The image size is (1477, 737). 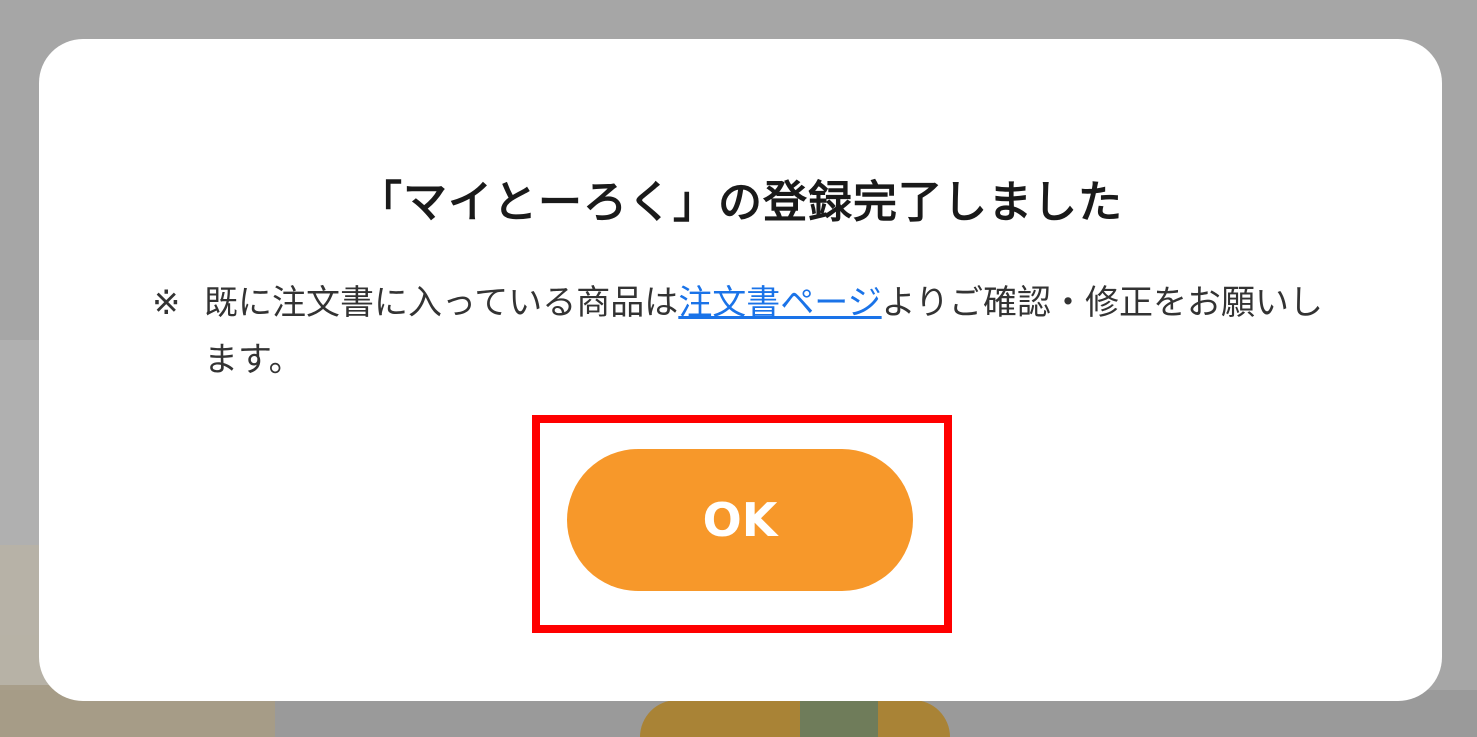 I want to click on order-form-page-link: 注文書ページ, so click(x=779, y=303).